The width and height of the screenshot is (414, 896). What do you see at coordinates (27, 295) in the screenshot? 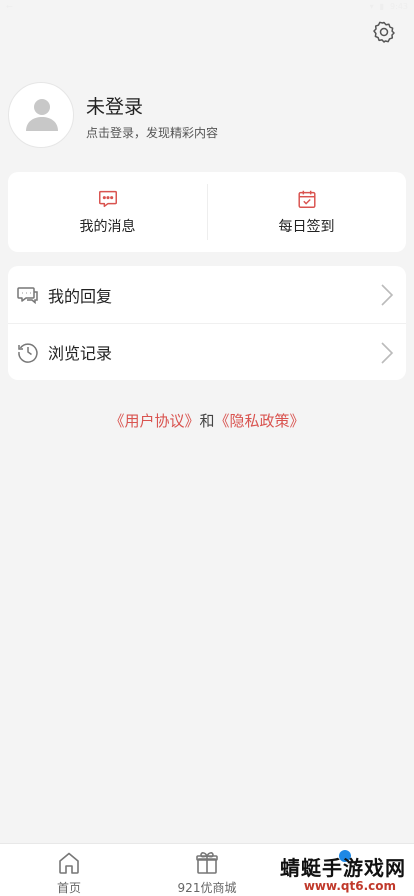
I see `reply-icon` at bounding box center [27, 295].